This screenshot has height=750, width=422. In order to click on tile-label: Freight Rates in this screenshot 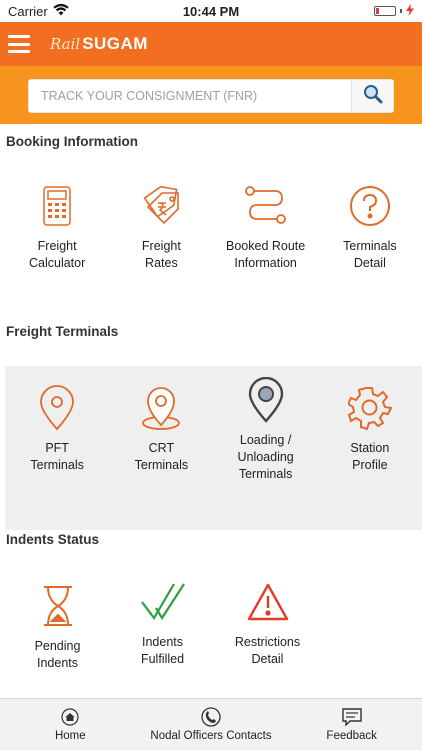, I will do `click(161, 254)`.